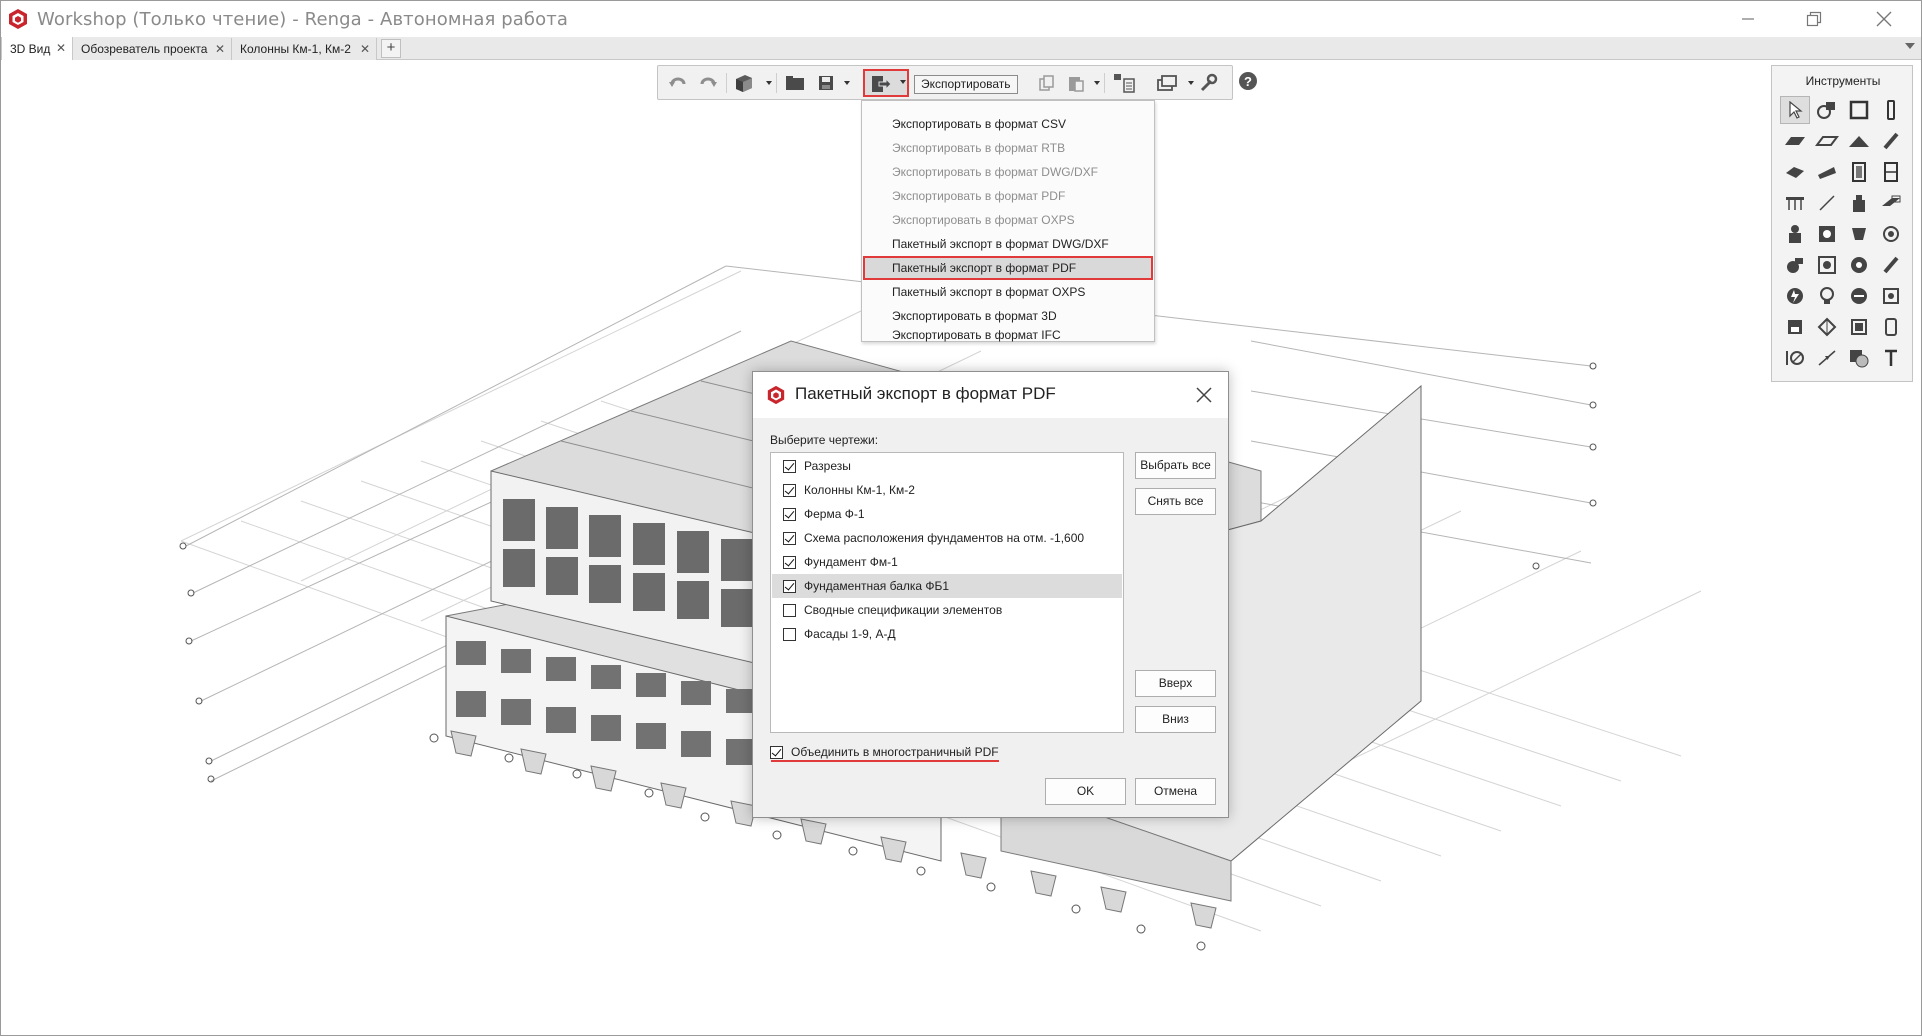  What do you see at coordinates (1891, 327) in the screenshot?
I see `tool-opening` at bounding box center [1891, 327].